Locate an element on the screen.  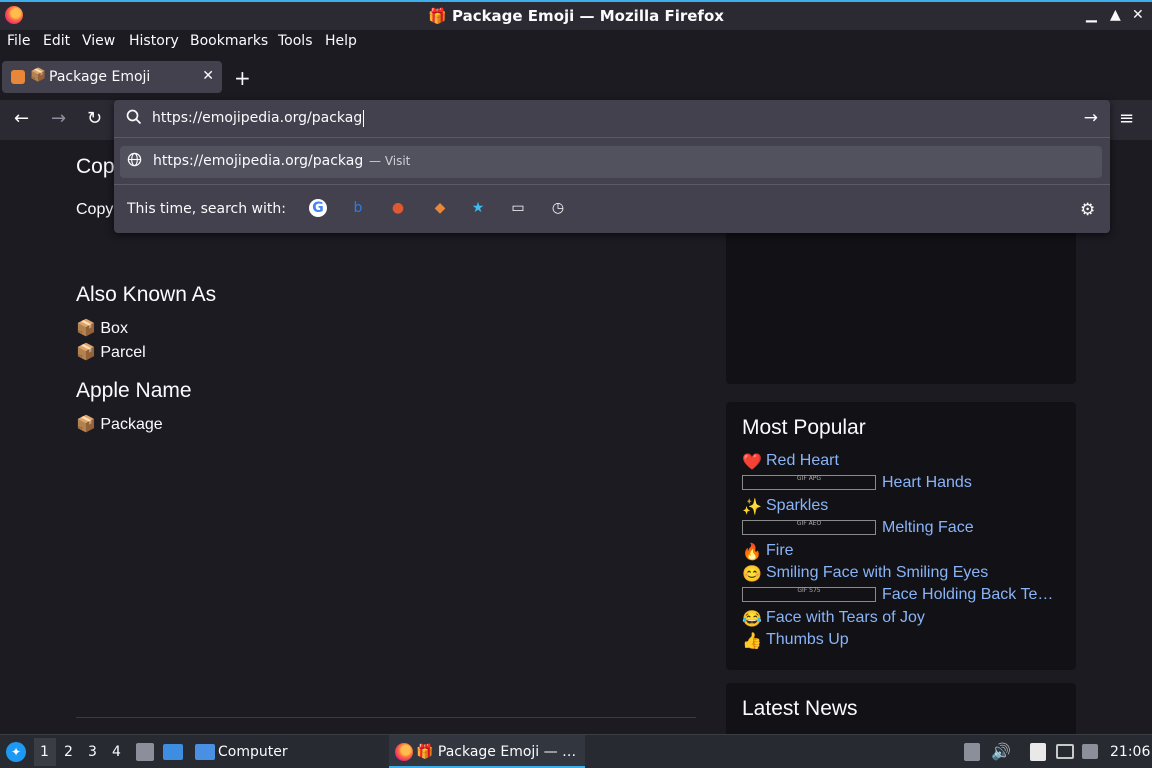
apple-name-heading: Apple Name is located at coordinates (134, 390).